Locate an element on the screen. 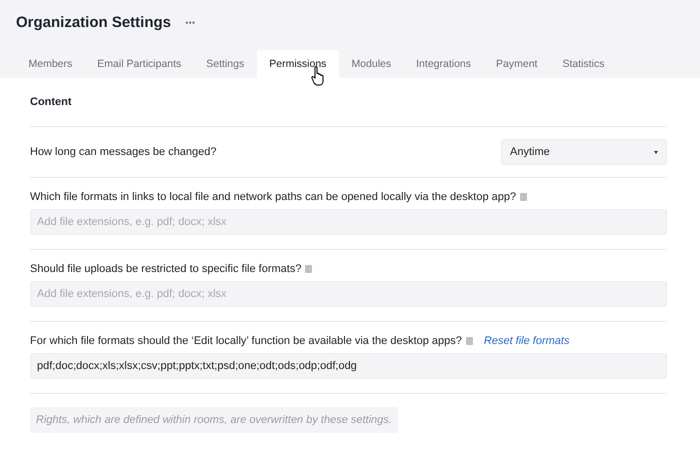 This screenshot has width=700, height=474. tab: Statistics is located at coordinates (583, 64).